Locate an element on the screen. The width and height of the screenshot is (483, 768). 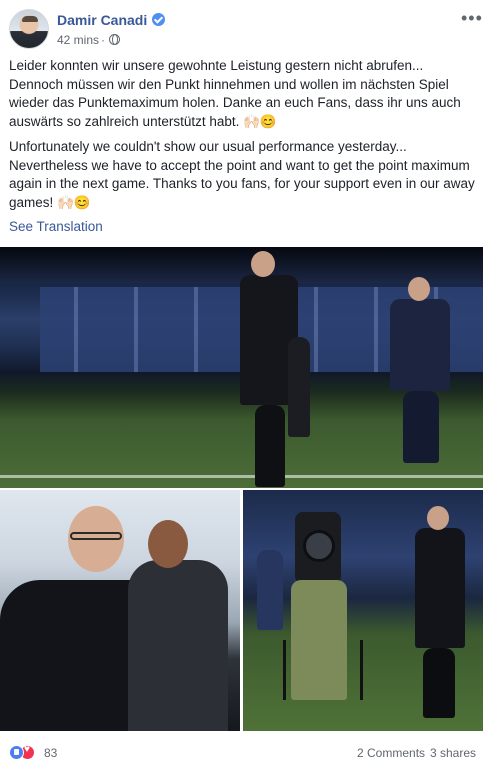
like-reaction-icon is located at coordinates (16, 752).